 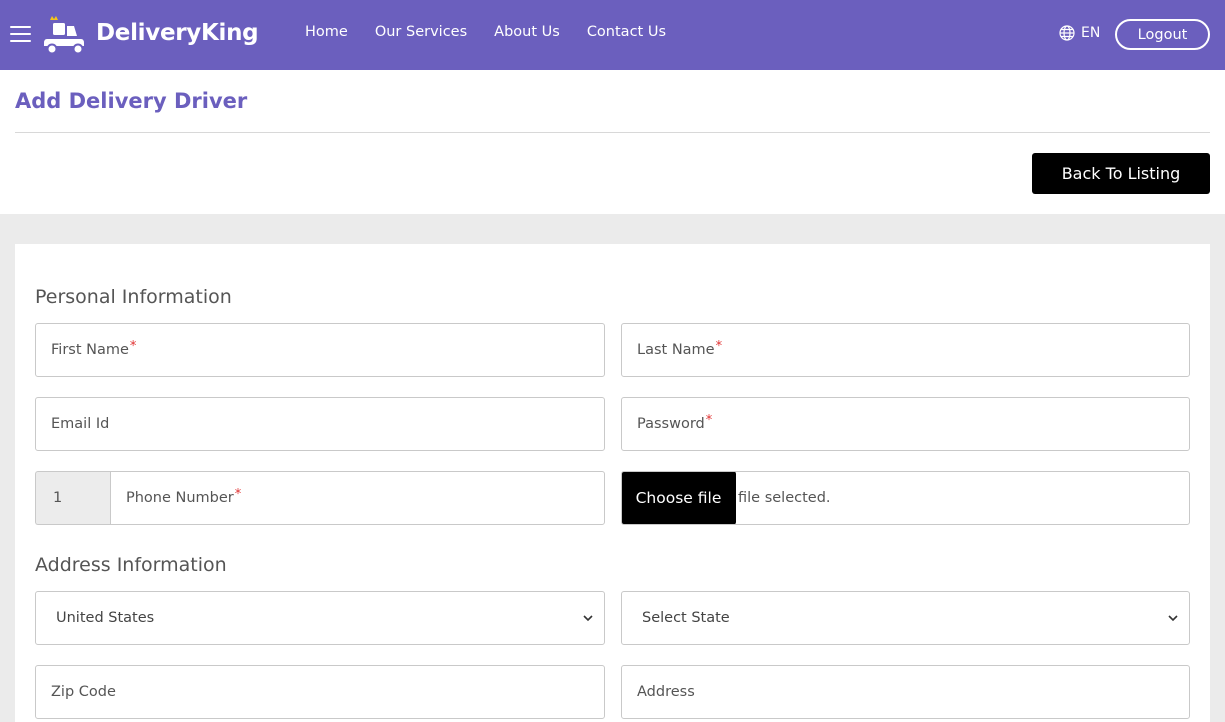 What do you see at coordinates (679, 498) in the screenshot?
I see `choose-file-button: Choose file` at bounding box center [679, 498].